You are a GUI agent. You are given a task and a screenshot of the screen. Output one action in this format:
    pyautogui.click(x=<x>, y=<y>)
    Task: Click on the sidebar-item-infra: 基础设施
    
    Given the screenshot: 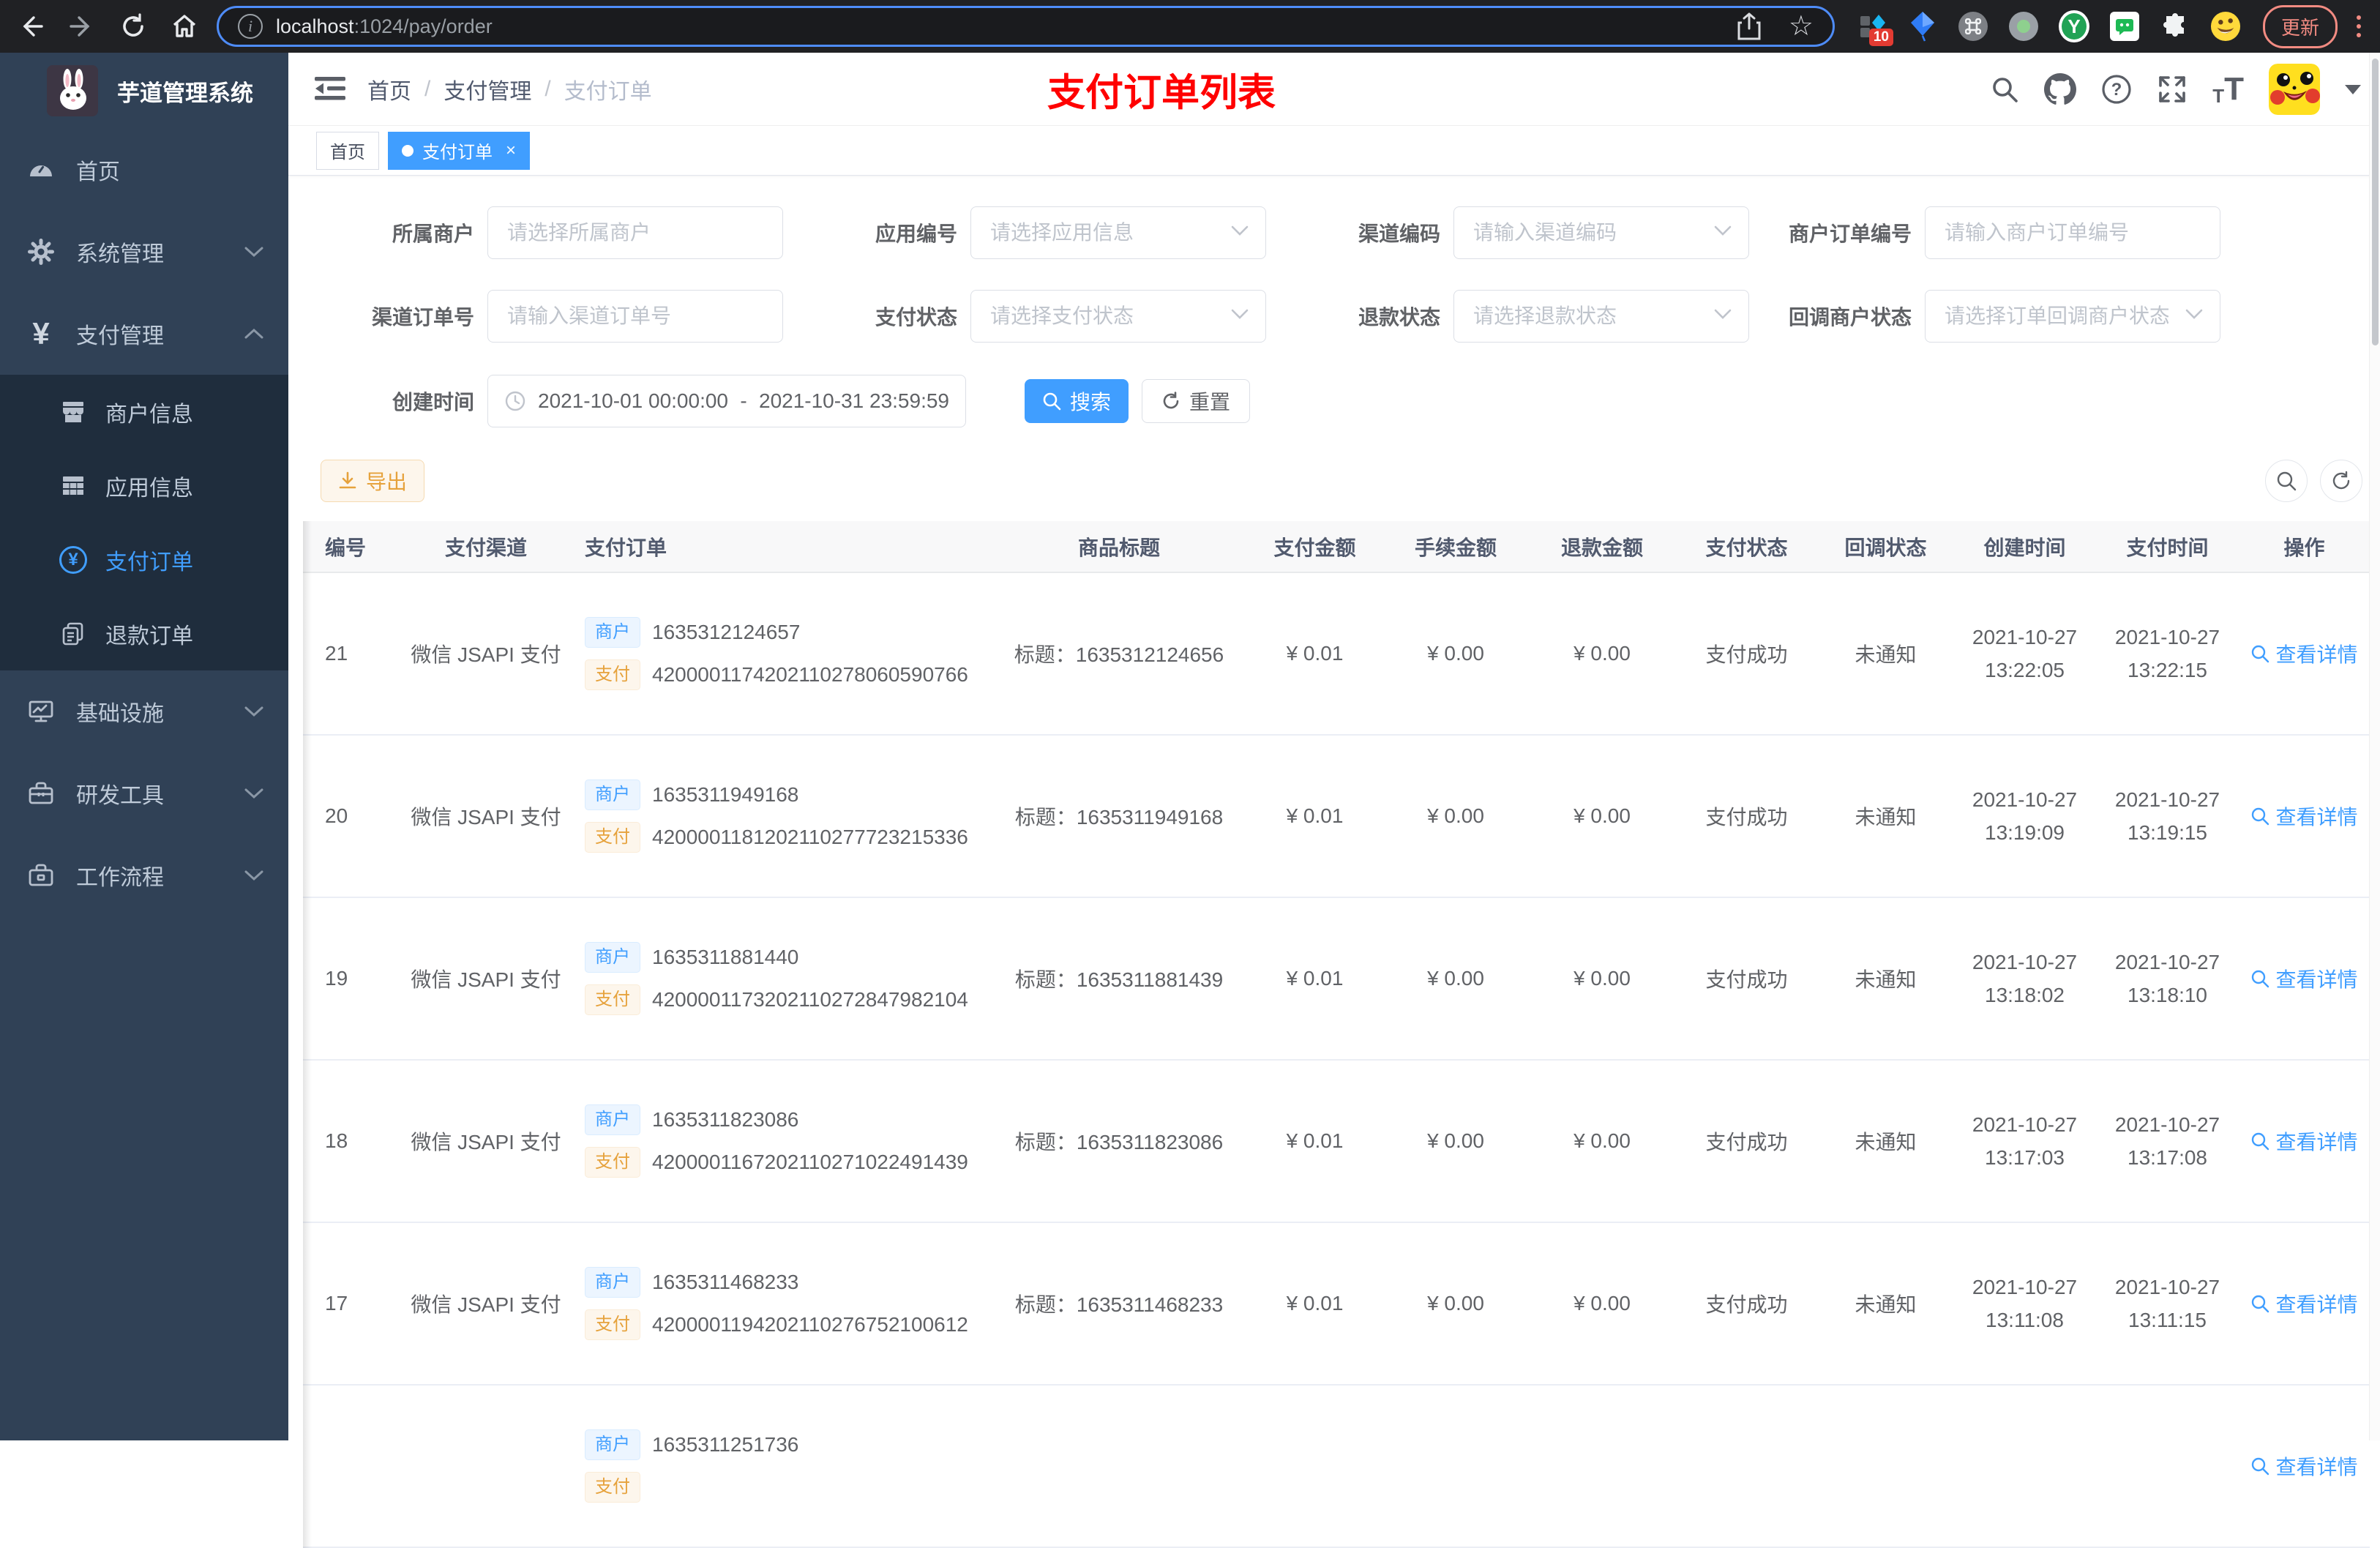 What is the action you would take?
    pyautogui.click(x=144, y=711)
    